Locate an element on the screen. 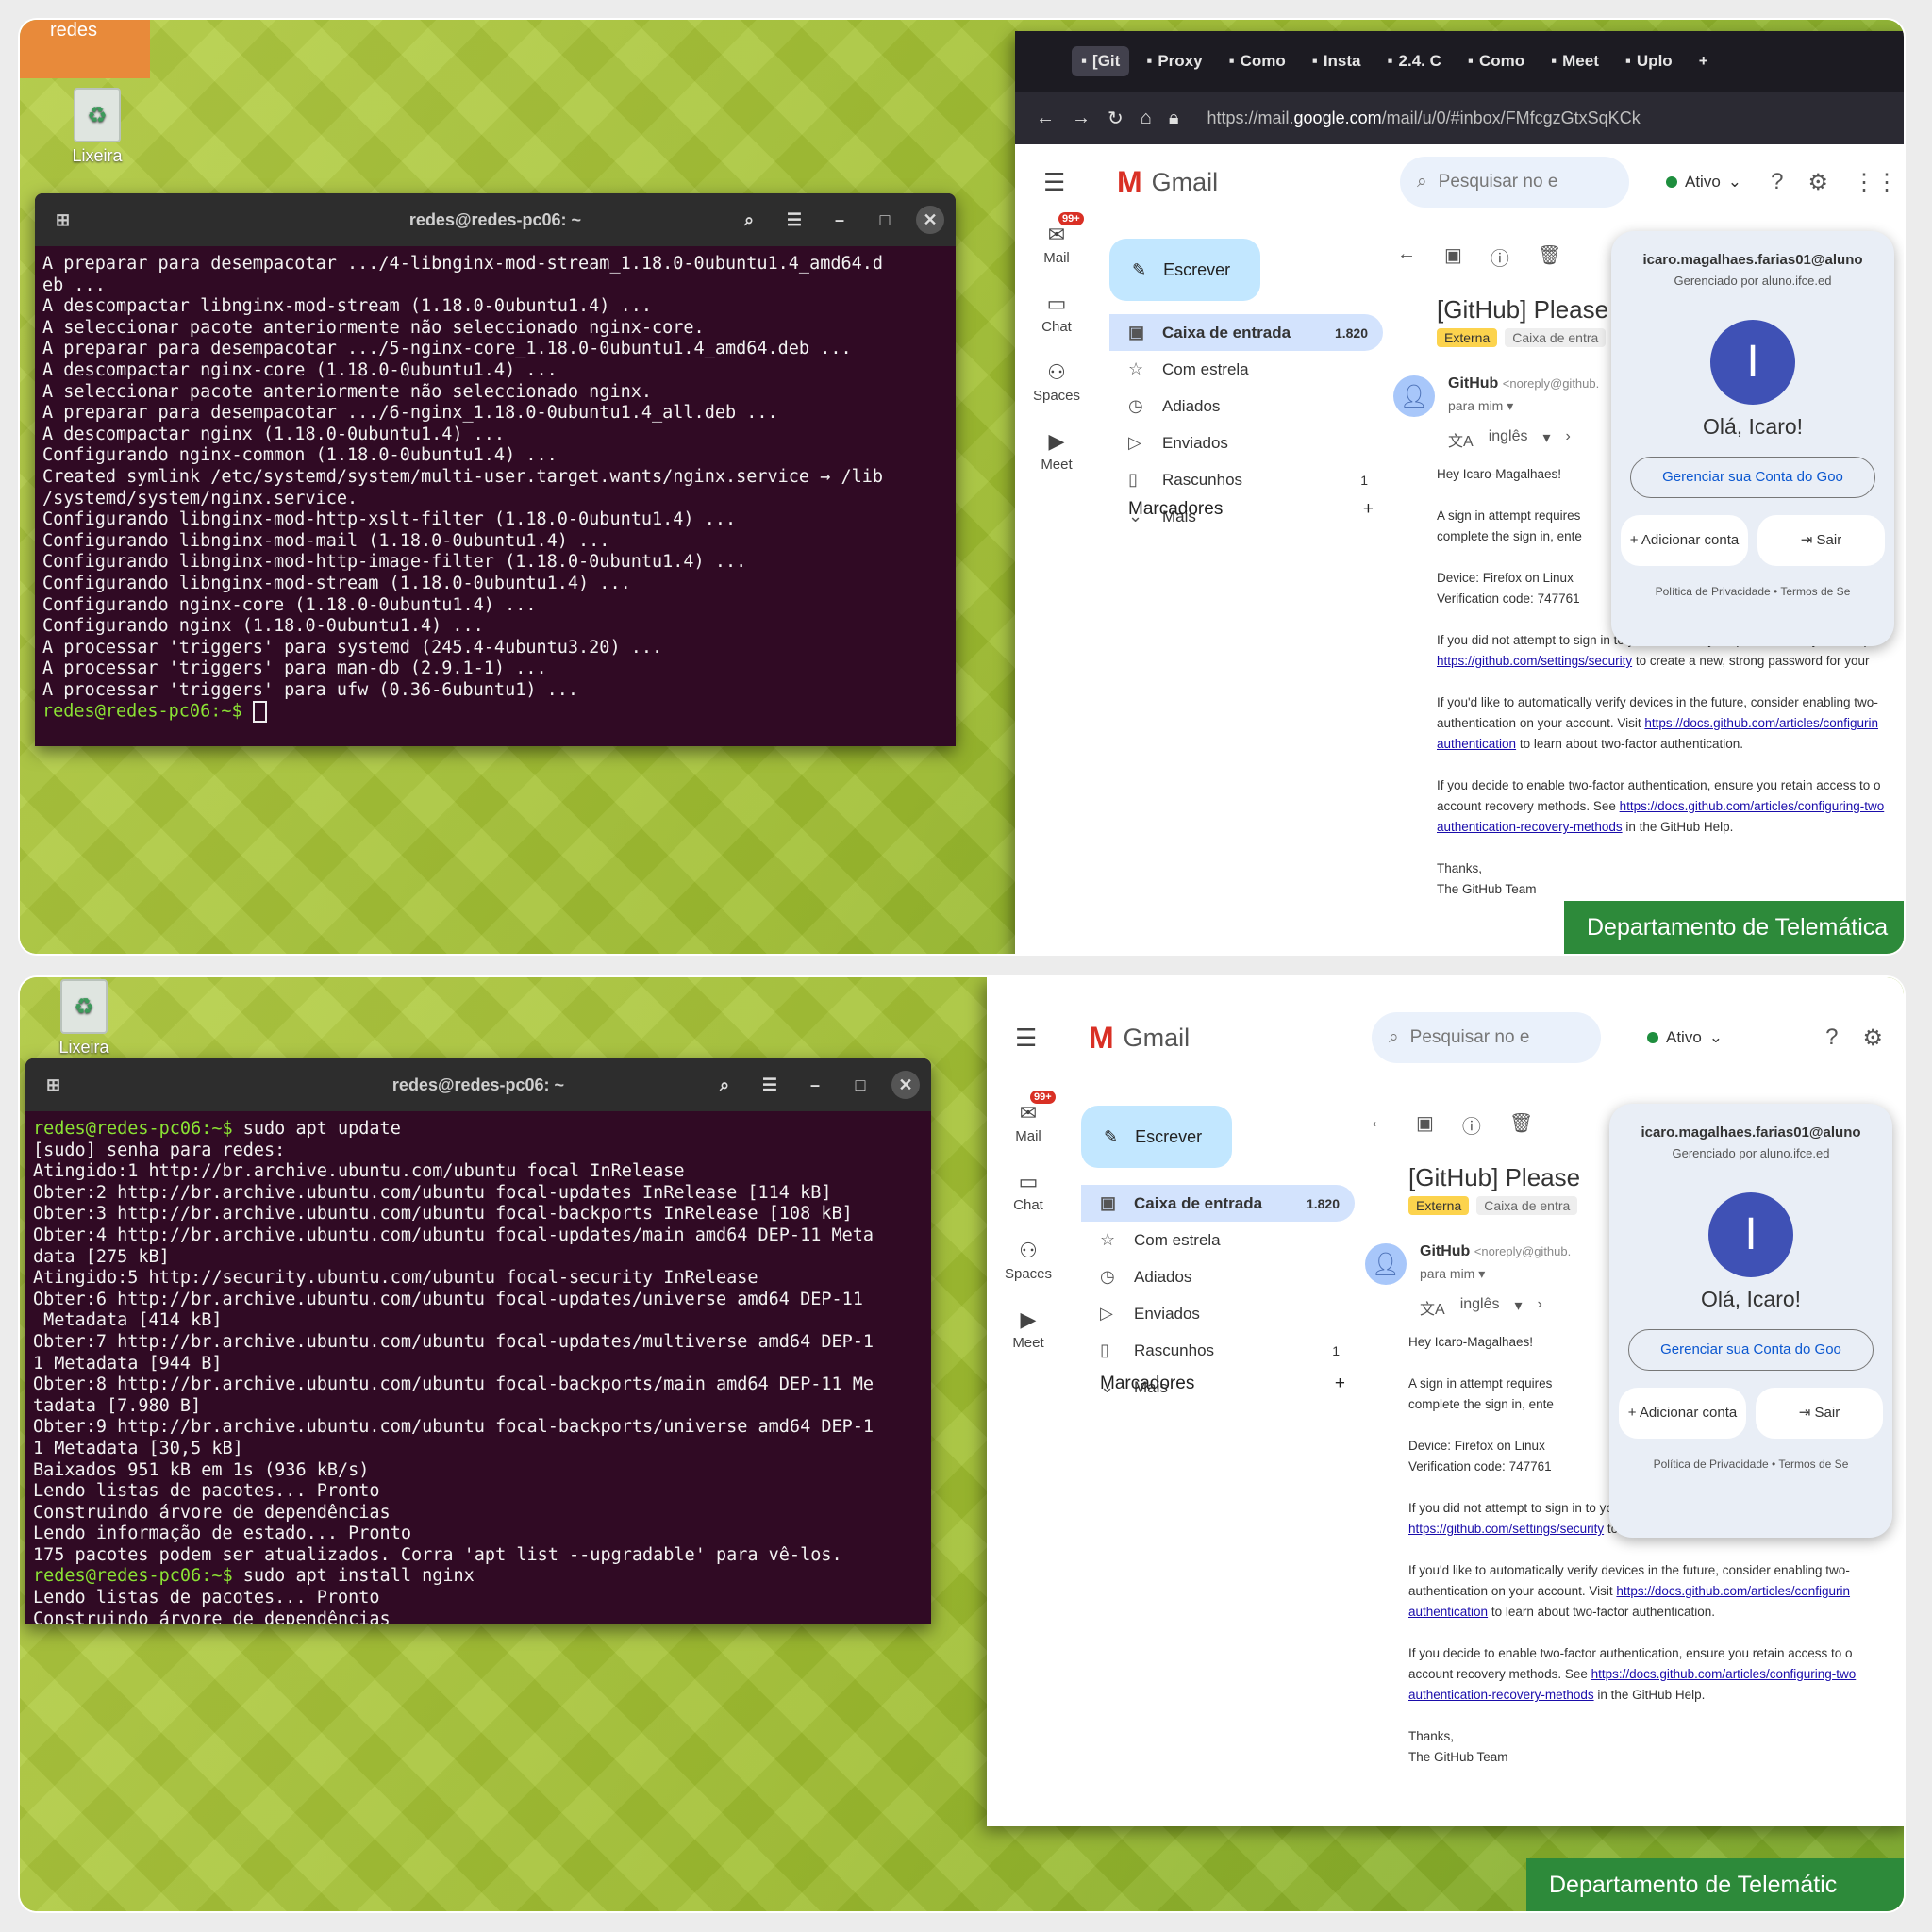  logout-button: ⇥ Sair is located at coordinates (1821, 540).